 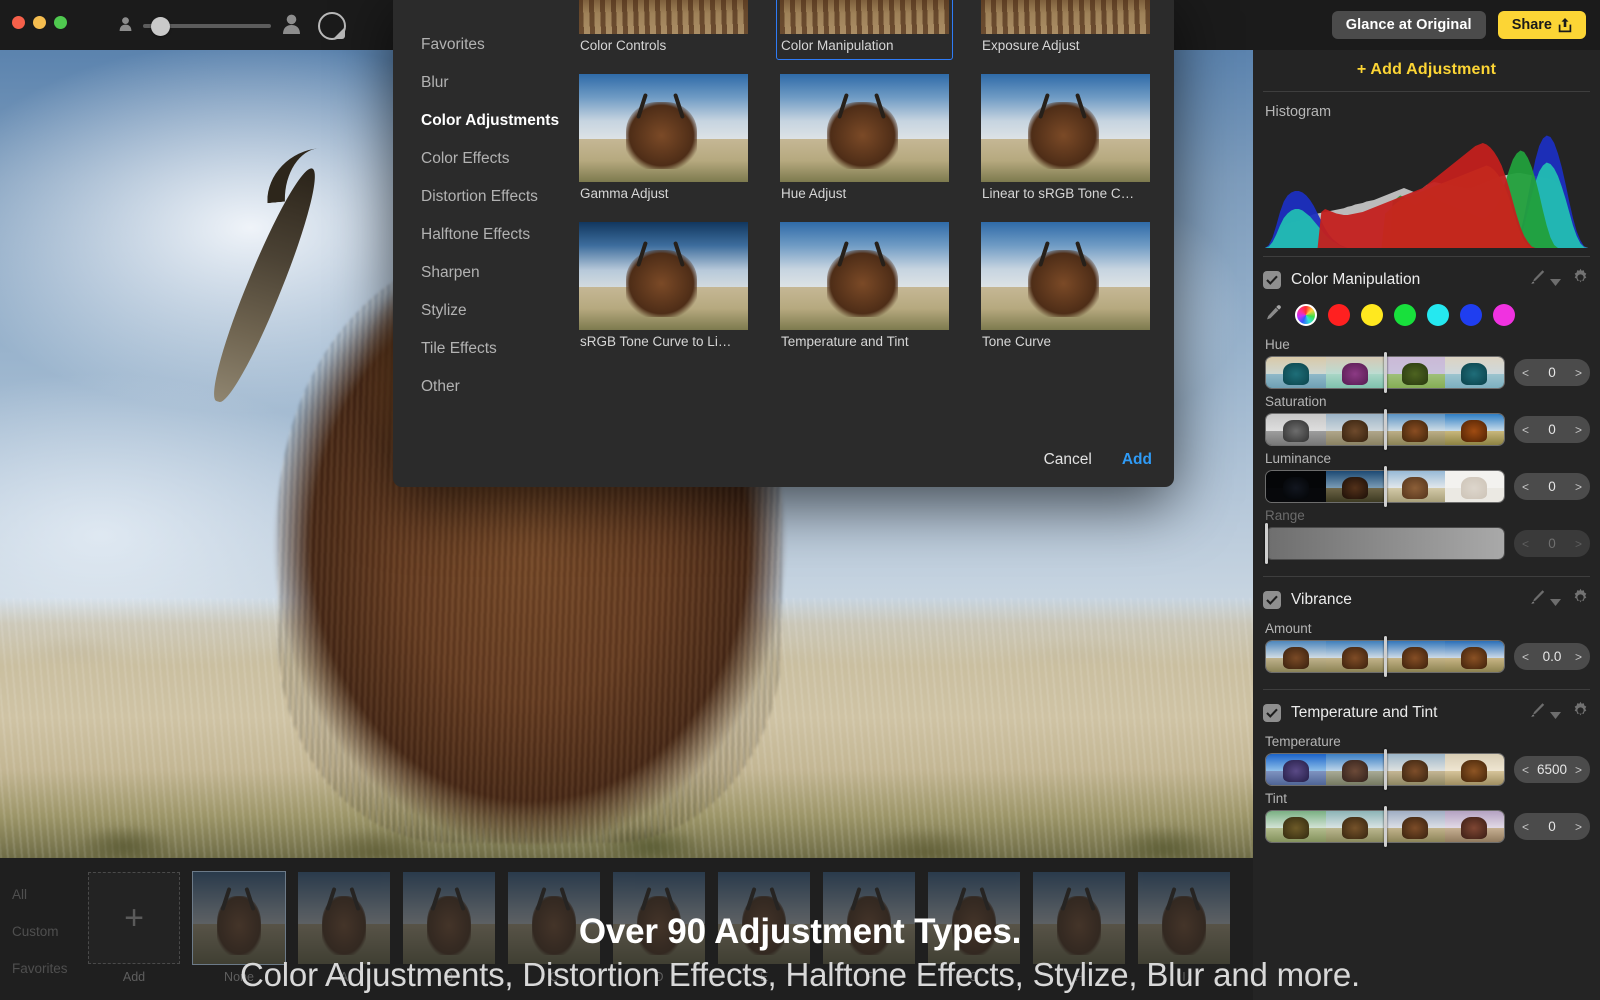 What do you see at coordinates (1471, 315) in the screenshot?
I see `swatch-blue` at bounding box center [1471, 315].